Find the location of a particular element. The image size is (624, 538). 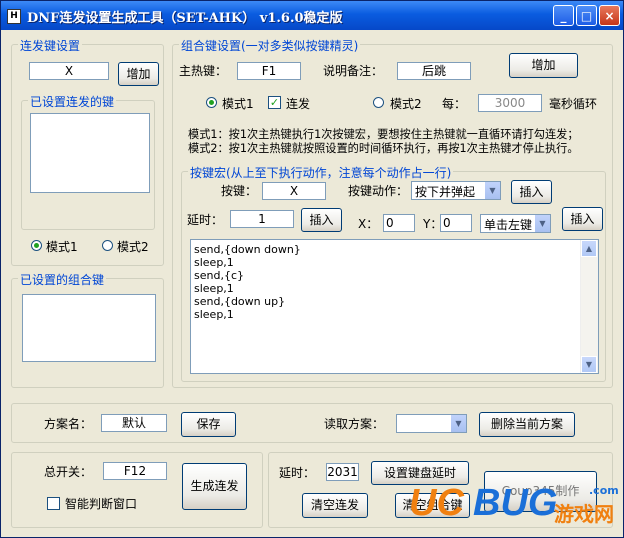

watermark-com: .com is located at coordinates (604, 490).